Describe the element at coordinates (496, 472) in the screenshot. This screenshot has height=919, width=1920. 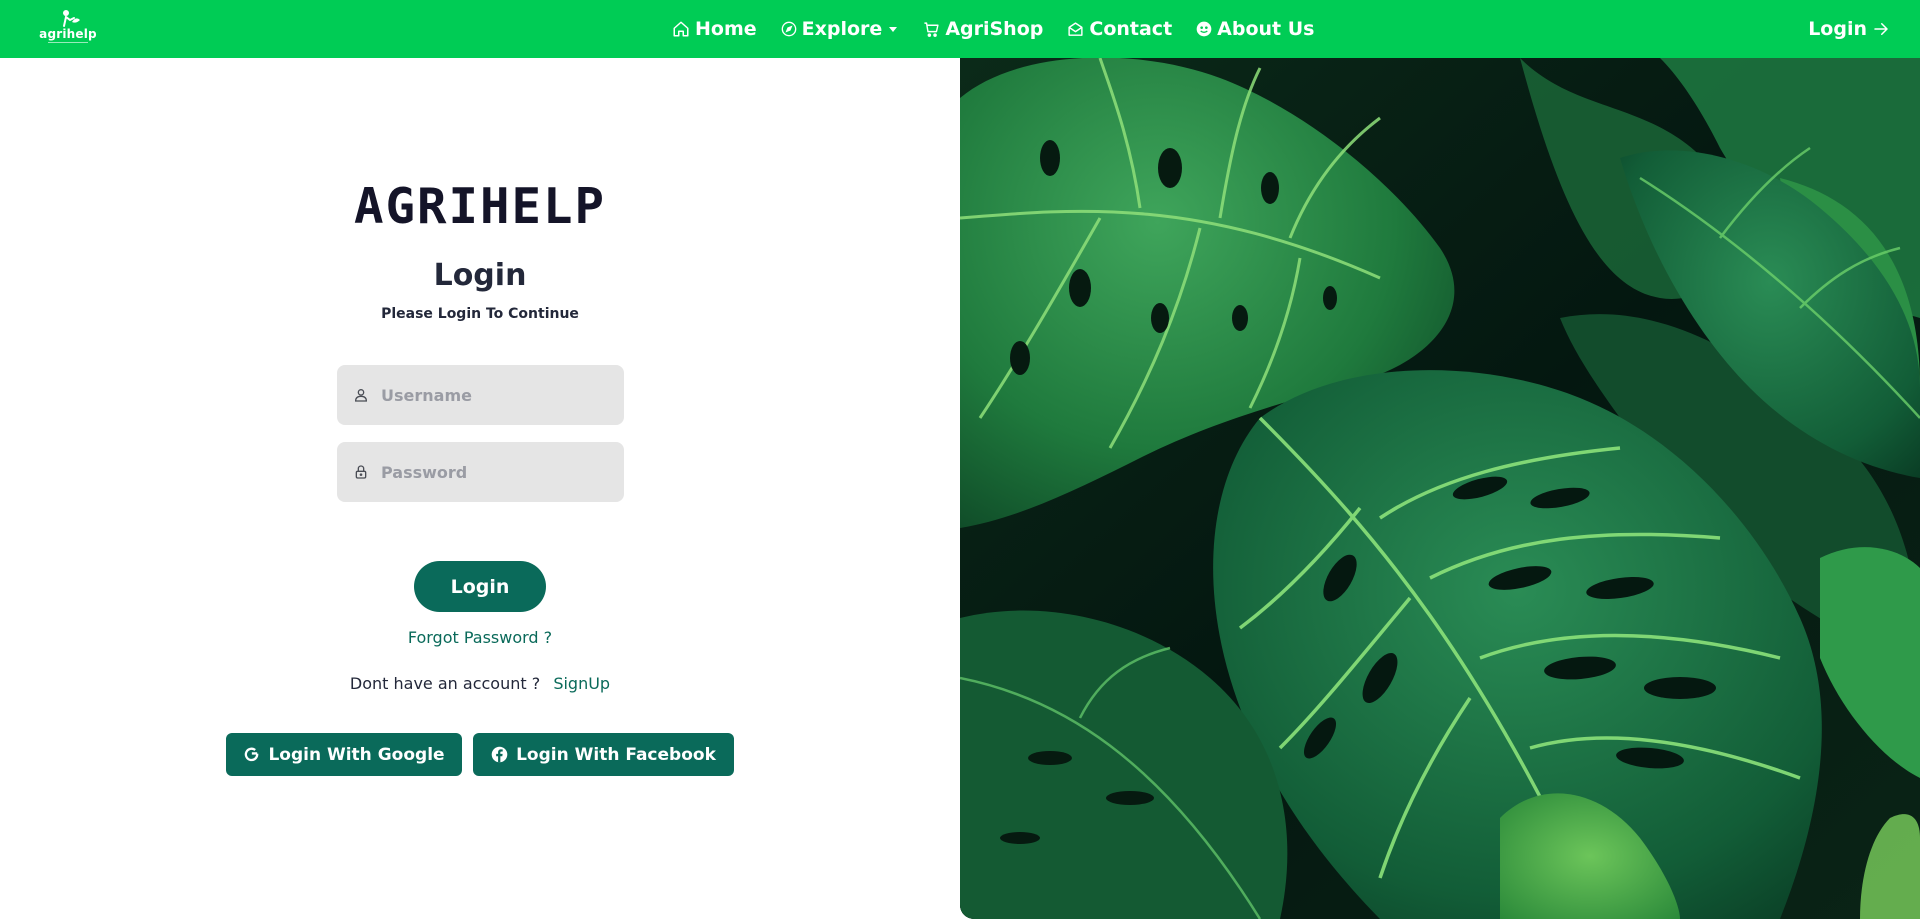
I see `password-input` at that location.